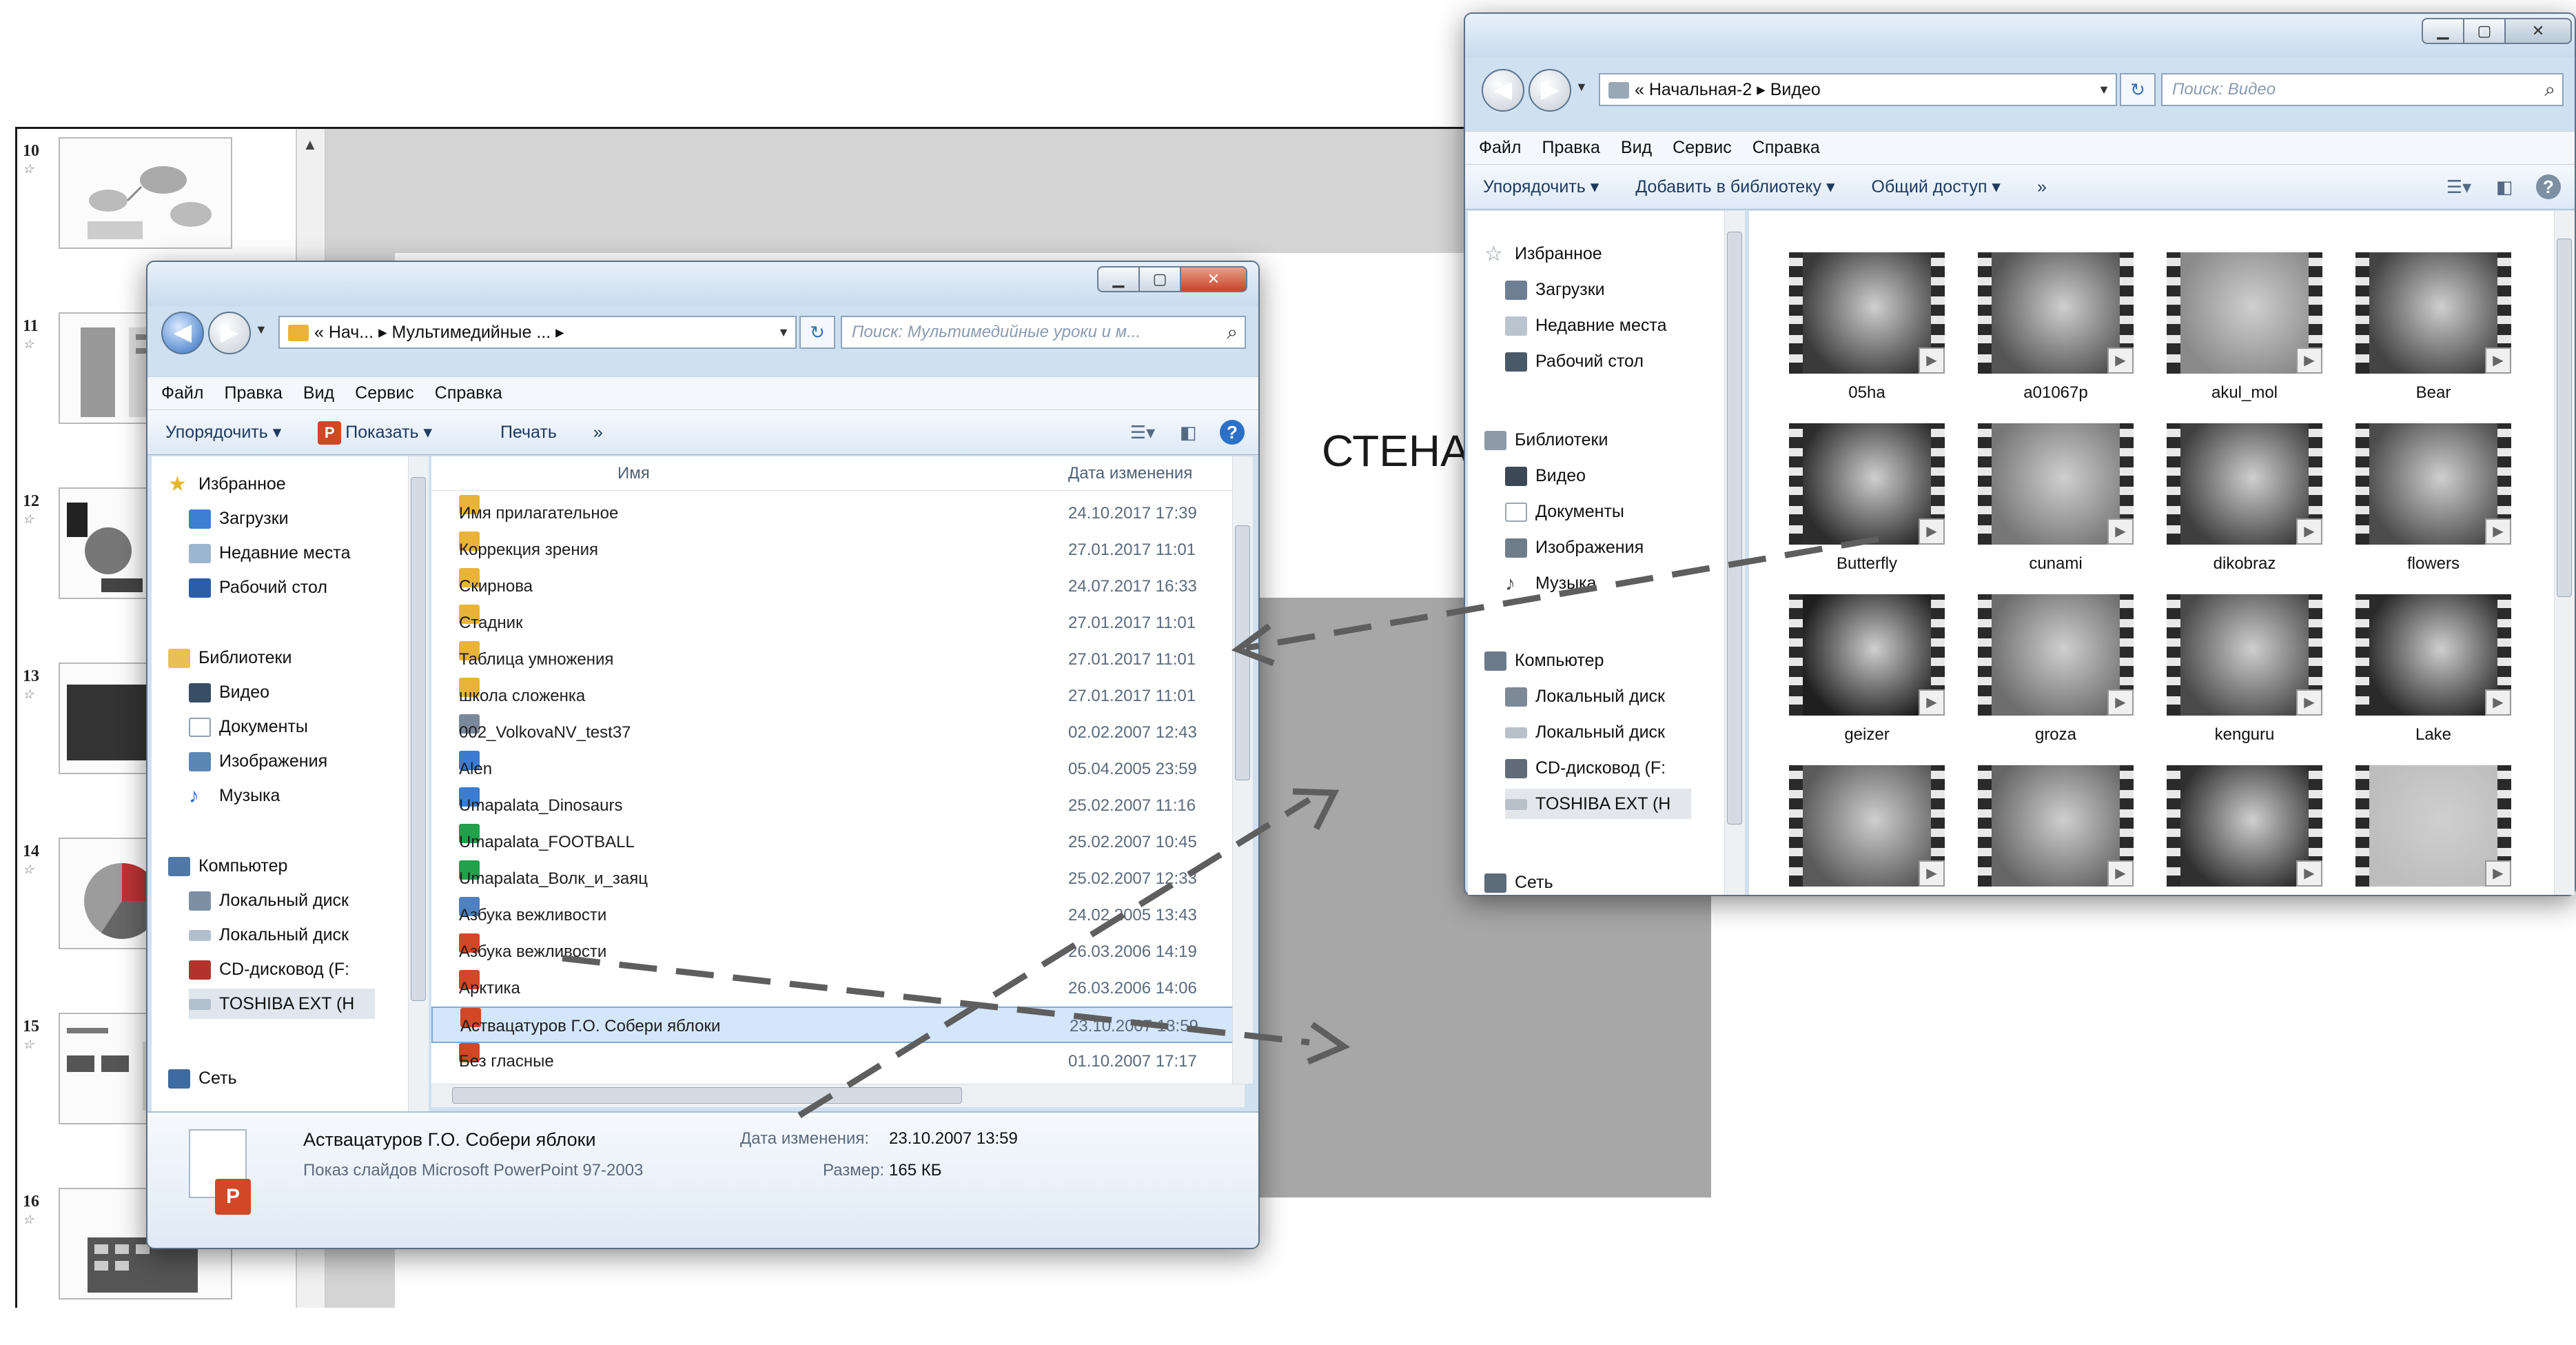 The width and height of the screenshot is (2576, 1345). Describe the element at coordinates (1546, 440) in the screenshot. I see `nav-libraries: Библиотеки` at that location.